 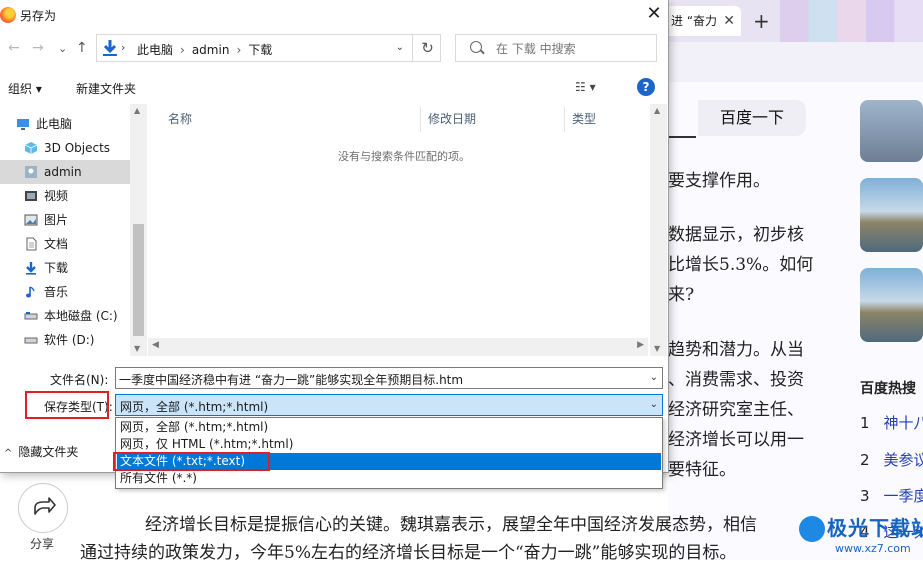 What do you see at coordinates (56, 244) in the screenshot?
I see `sidebar-item-label: 文档` at bounding box center [56, 244].